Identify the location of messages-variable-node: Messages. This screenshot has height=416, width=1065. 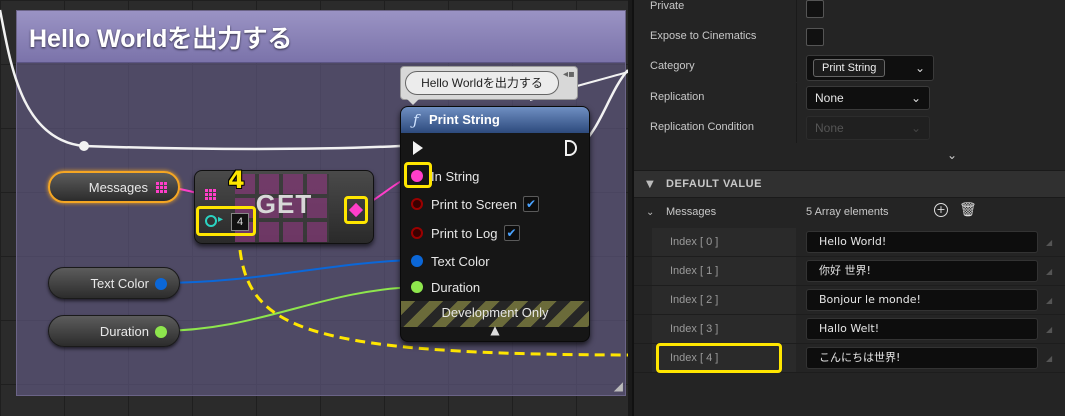
(114, 187).